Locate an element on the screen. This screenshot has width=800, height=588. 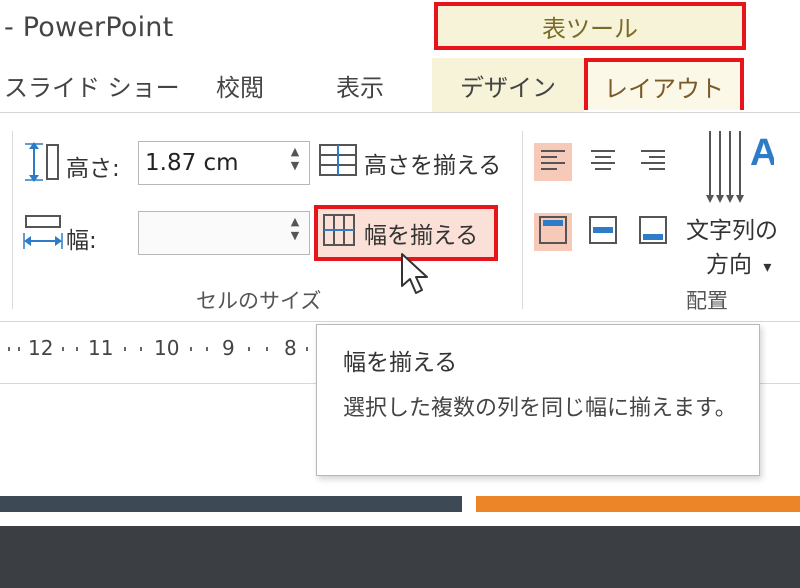
distribute-columns-icon is located at coordinates (339, 233).